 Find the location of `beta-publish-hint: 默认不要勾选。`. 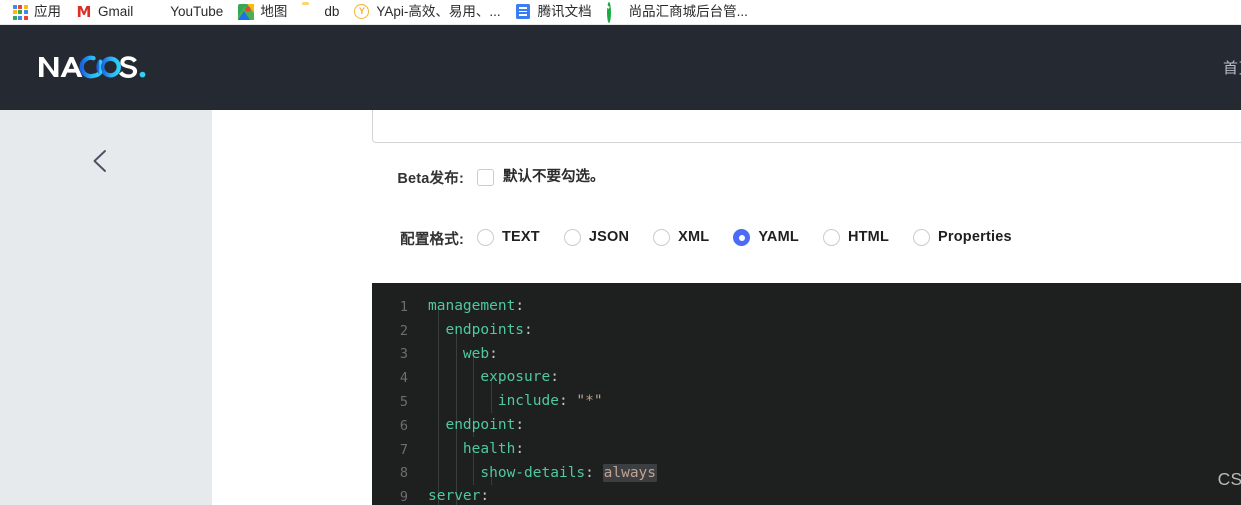

beta-publish-hint: 默认不要勾选。 is located at coordinates (554, 177).